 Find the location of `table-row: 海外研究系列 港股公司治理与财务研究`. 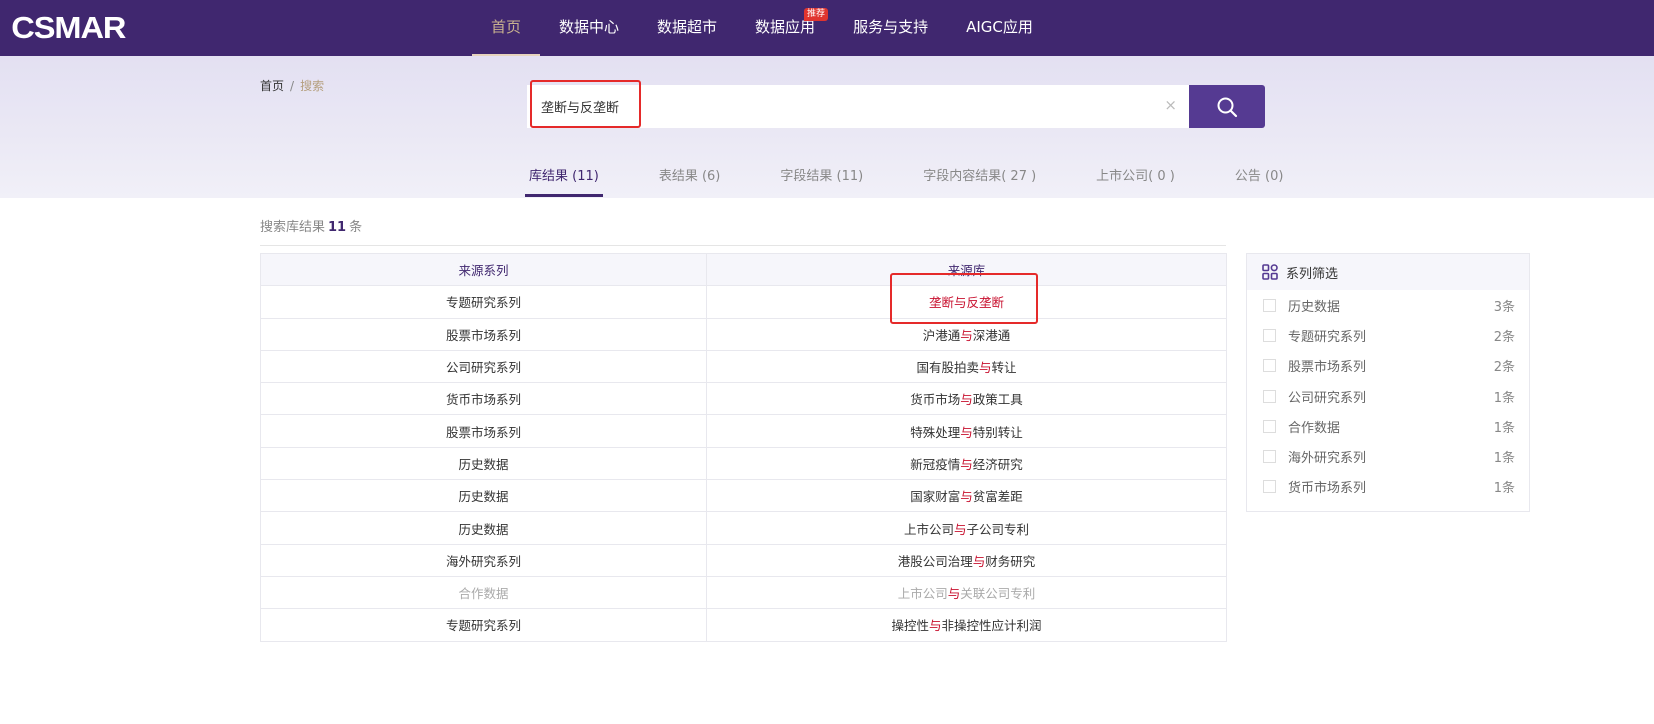

table-row: 海外研究系列 港股公司治理与财务研究 is located at coordinates (743, 560).